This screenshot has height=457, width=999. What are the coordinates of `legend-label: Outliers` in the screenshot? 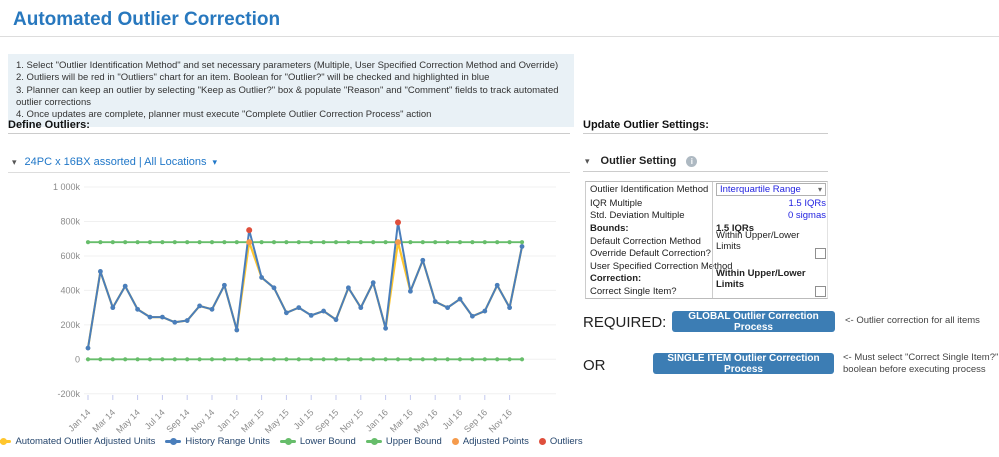 It's located at (566, 441).